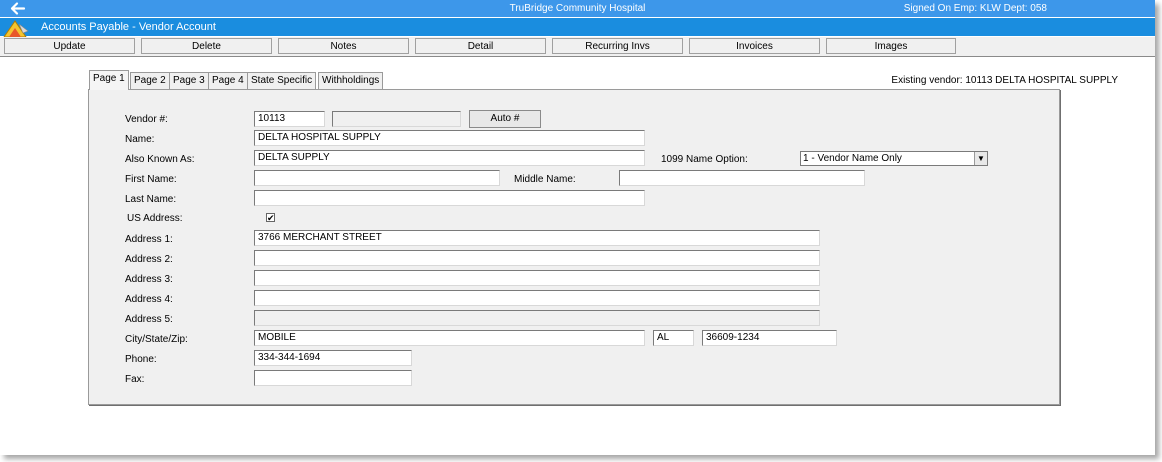 The image size is (1162, 462). I want to click on auto-number-button: Auto #, so click(505, 119).